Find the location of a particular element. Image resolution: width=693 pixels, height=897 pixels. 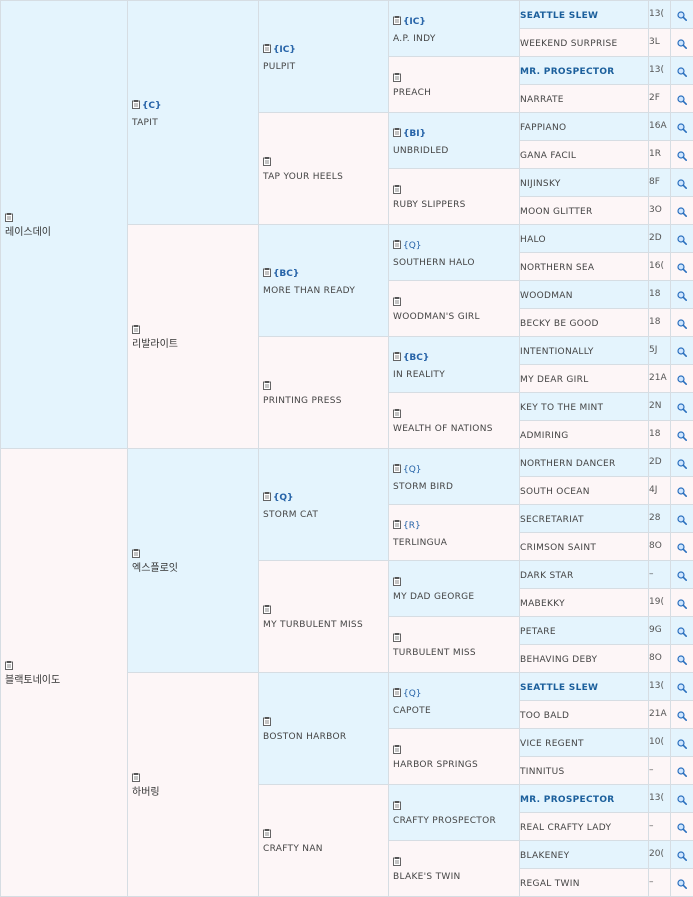

gen4-ancestor-cell: TURBULENT MISS is located at coordinates (454, 645).